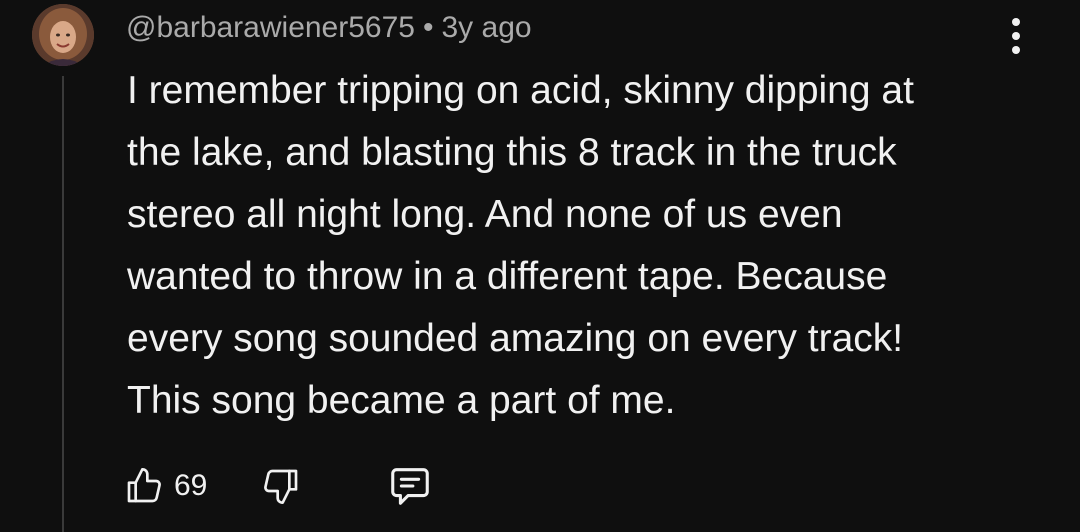  I want to click on reply-button, so click(410, 486).